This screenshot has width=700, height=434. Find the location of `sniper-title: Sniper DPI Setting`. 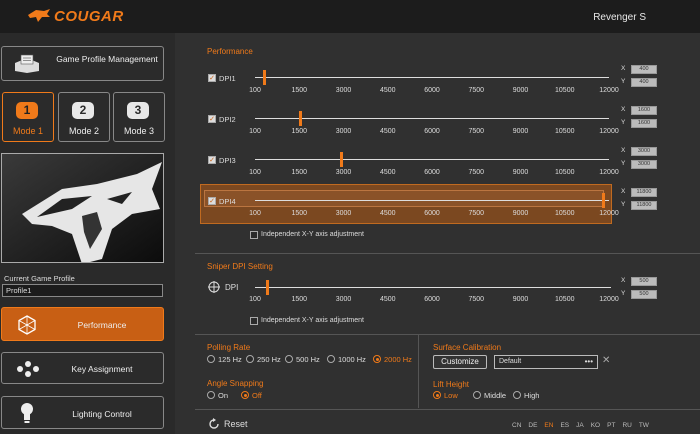

sniper-title: Sniper DPI Setting is located at coordinates (240, 266).